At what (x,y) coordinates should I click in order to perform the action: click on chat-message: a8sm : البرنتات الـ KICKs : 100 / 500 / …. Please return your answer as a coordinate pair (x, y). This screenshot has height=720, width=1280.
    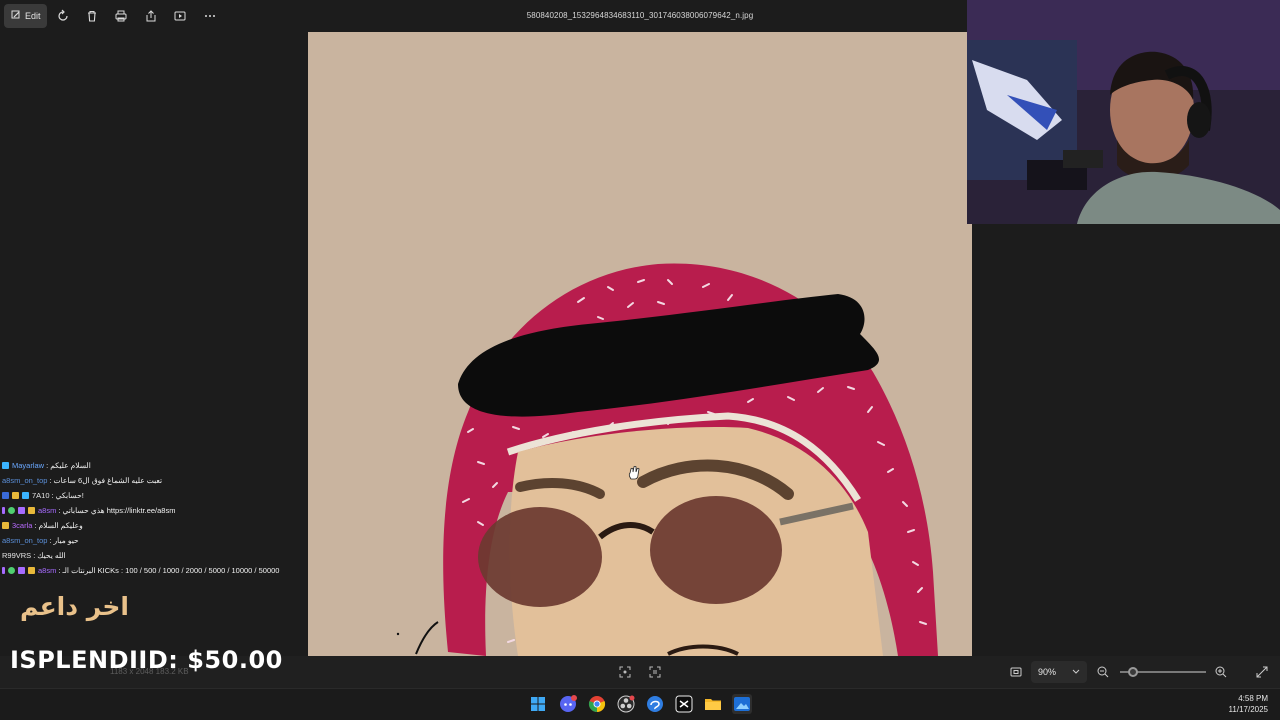
    Looking at the image, I should click on (154, 570).